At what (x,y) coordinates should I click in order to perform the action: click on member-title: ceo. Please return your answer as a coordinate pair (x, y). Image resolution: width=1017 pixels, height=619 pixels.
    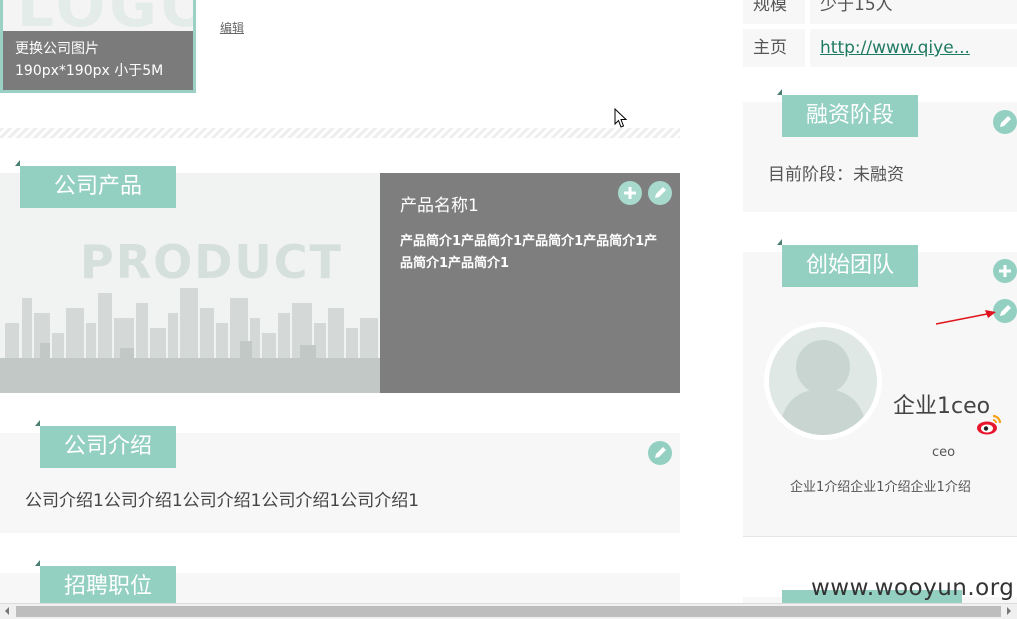
    Looking at the image, I should click on (944, 452).